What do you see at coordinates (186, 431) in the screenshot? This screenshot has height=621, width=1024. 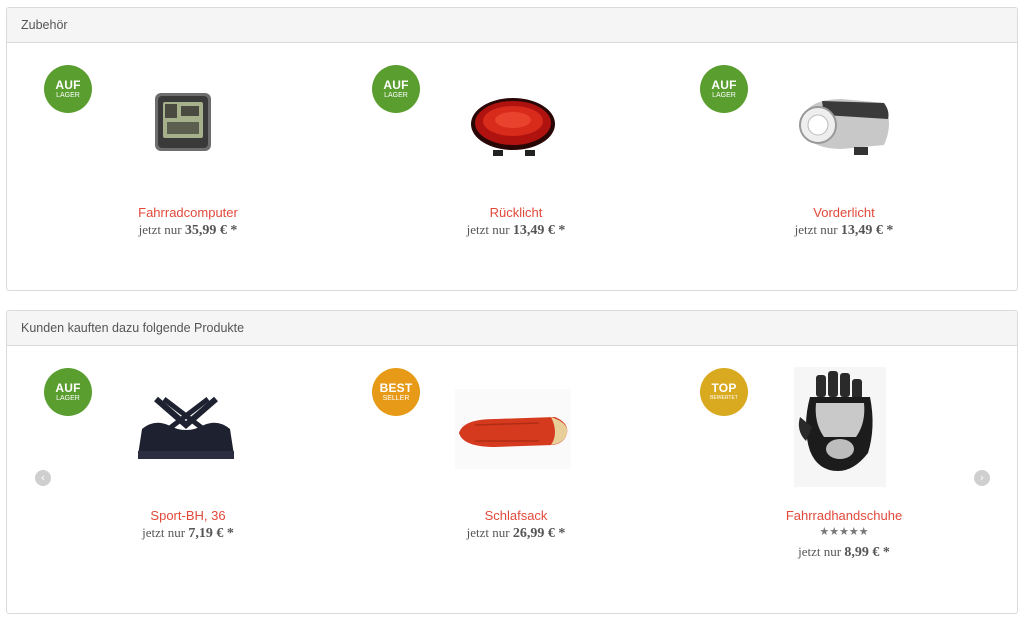 I see `sports-bra-image` at bounding box center [186, 431].